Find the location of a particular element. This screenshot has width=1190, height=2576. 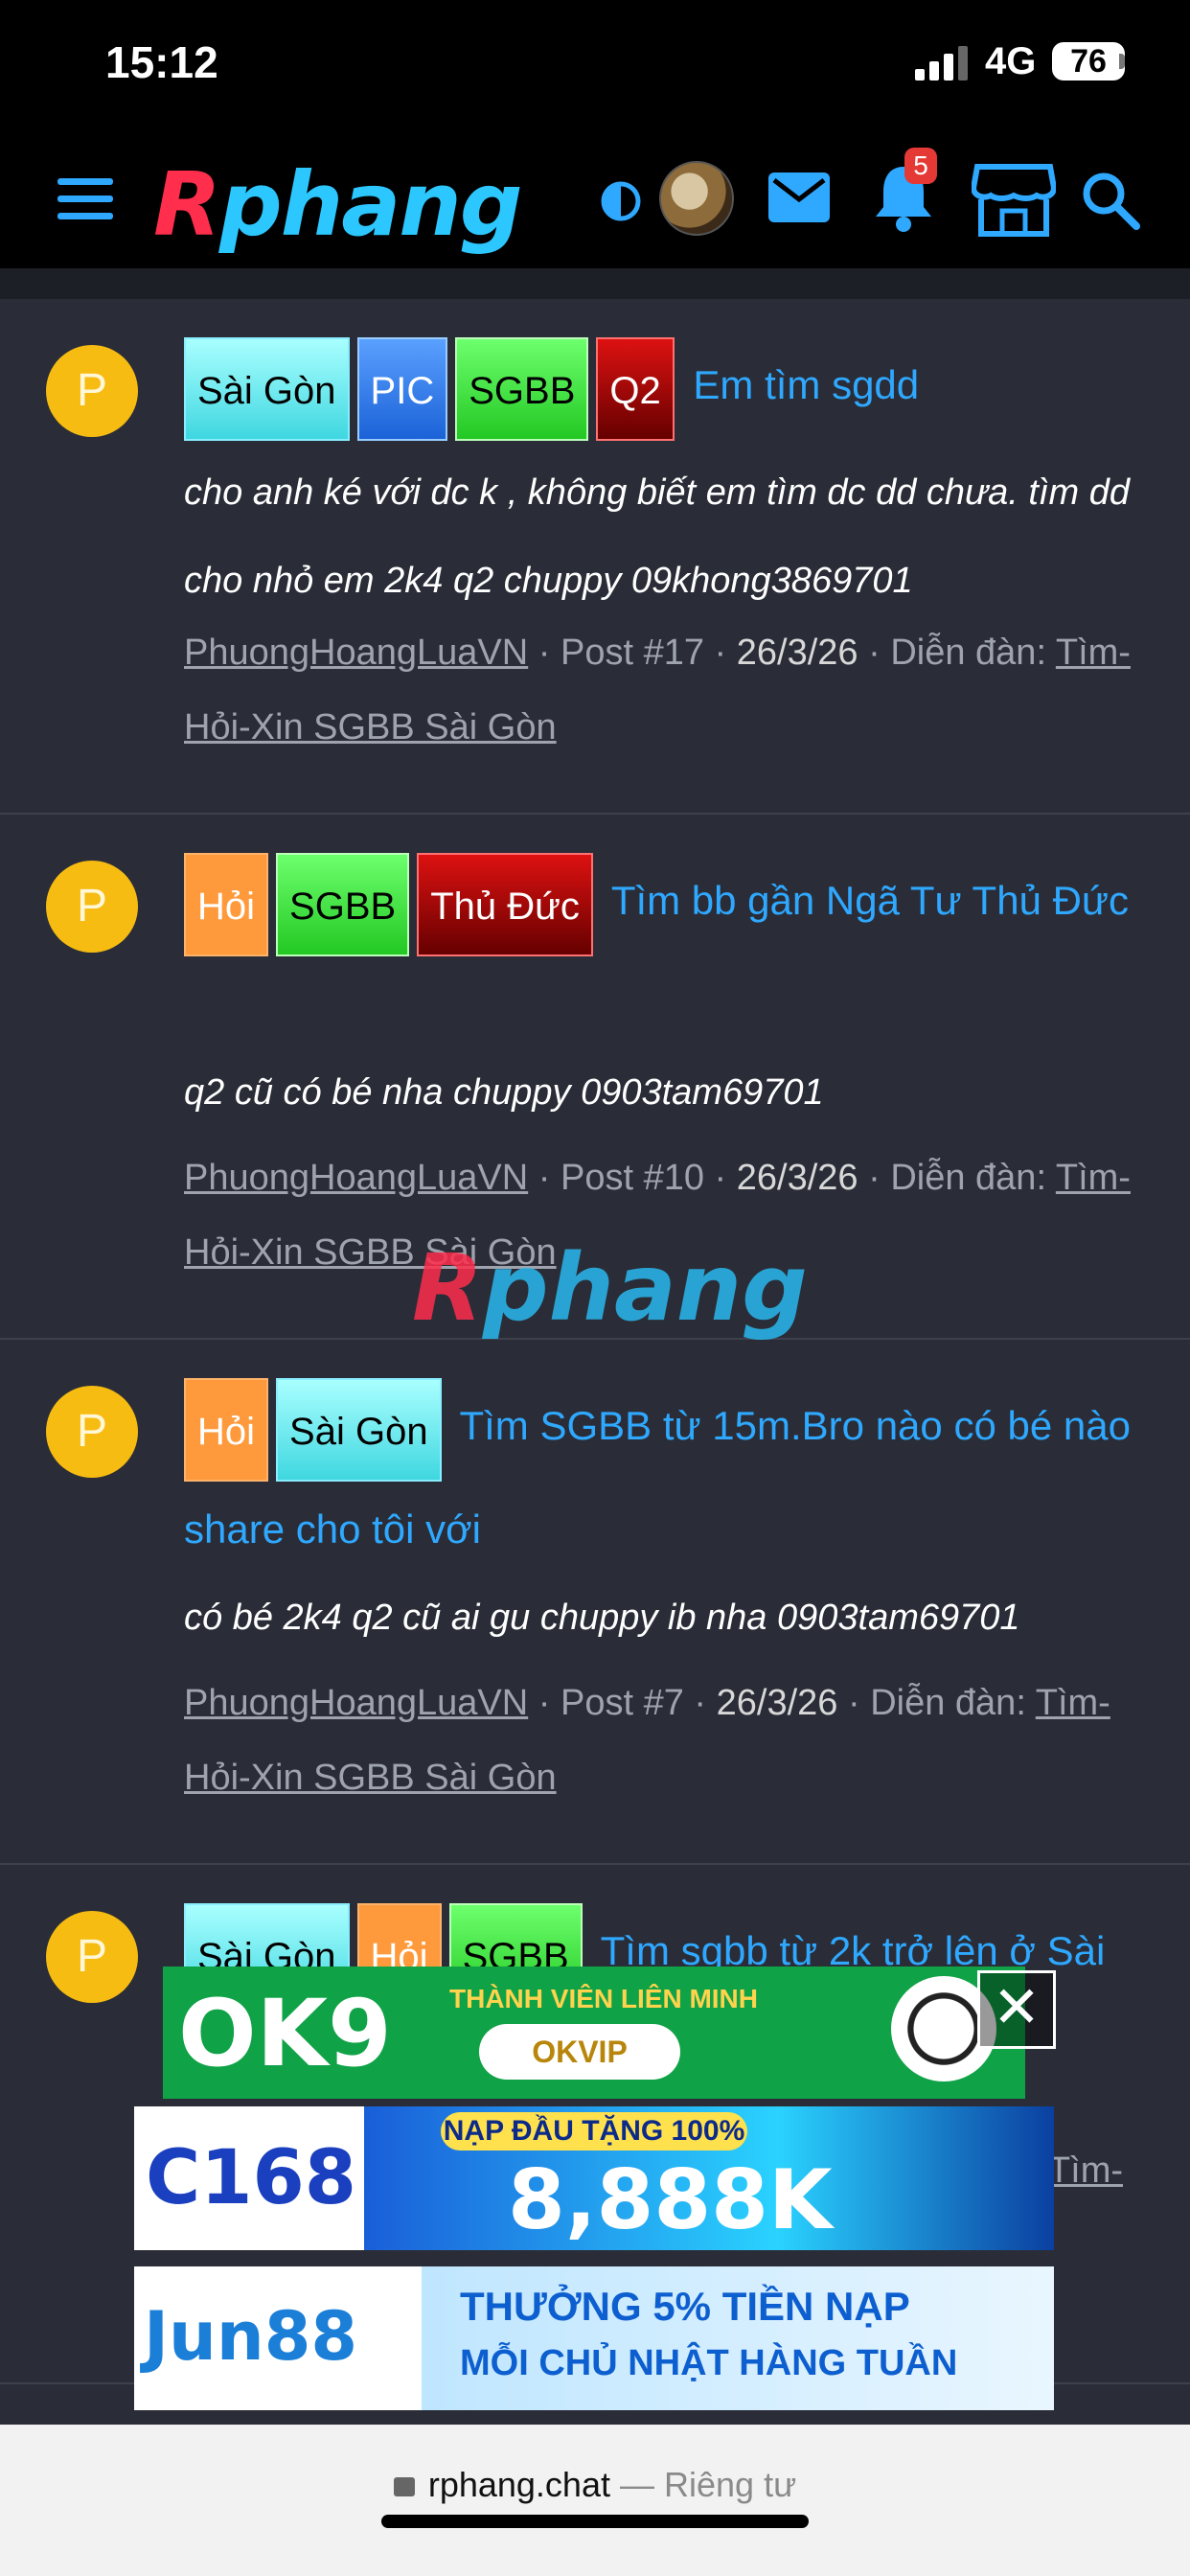

jun88-line1: THƯỞNG 5% TIỀN NẠP is located at coordinates (685, 2306).